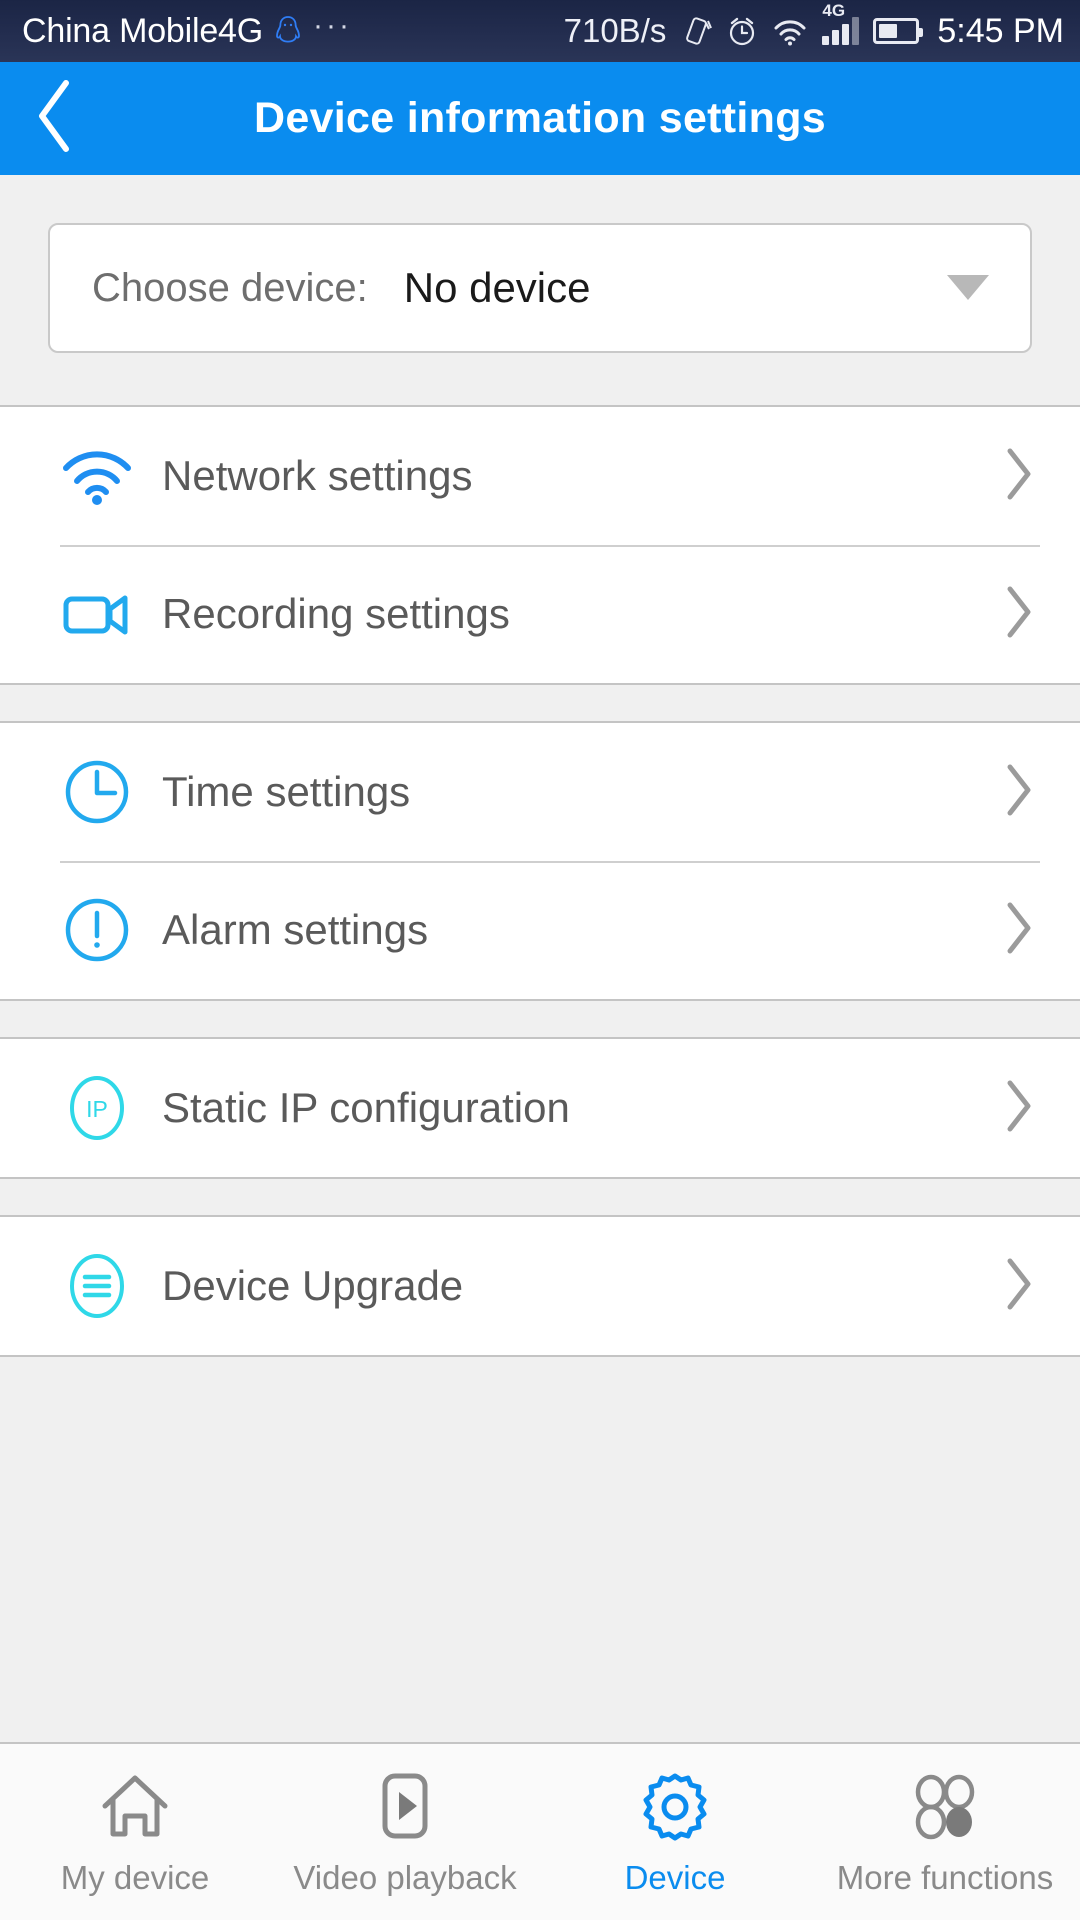  Describe the element at coordinates (106, 792) in the screenshot. I see `clock-icon` at that location.